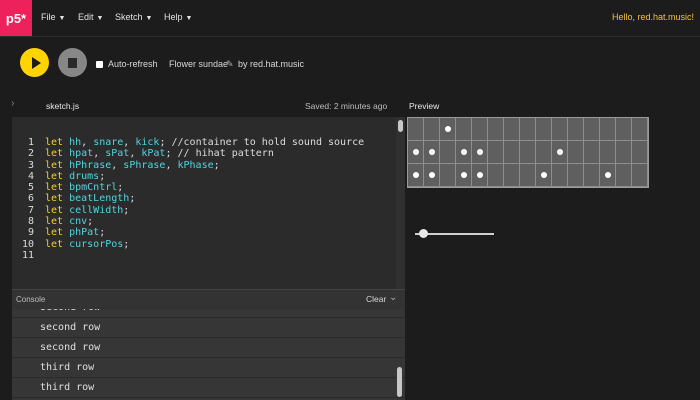 The width and height of the screenshot is (700, 400). I want to click on menu-help: Help ▼, so click(178, 17).